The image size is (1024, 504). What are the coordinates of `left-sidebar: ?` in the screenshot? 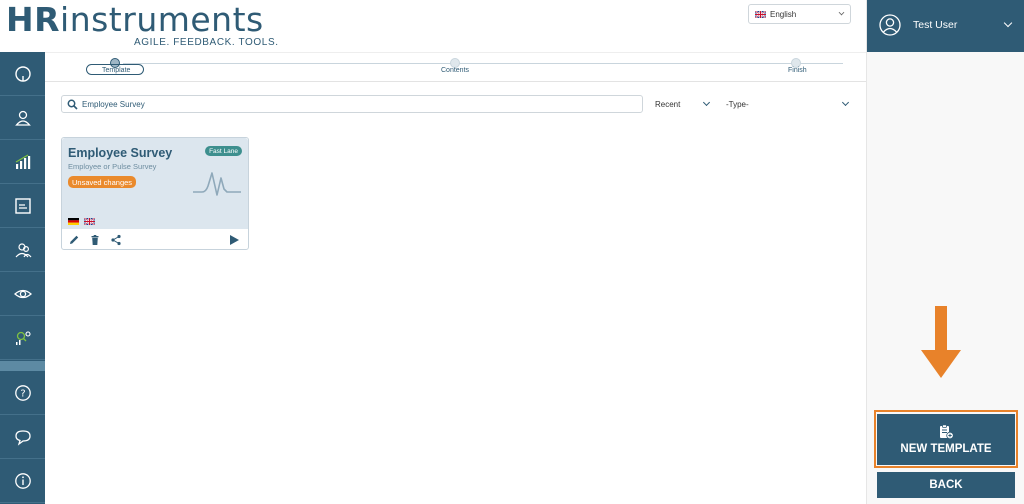 It's located at (22, 278).